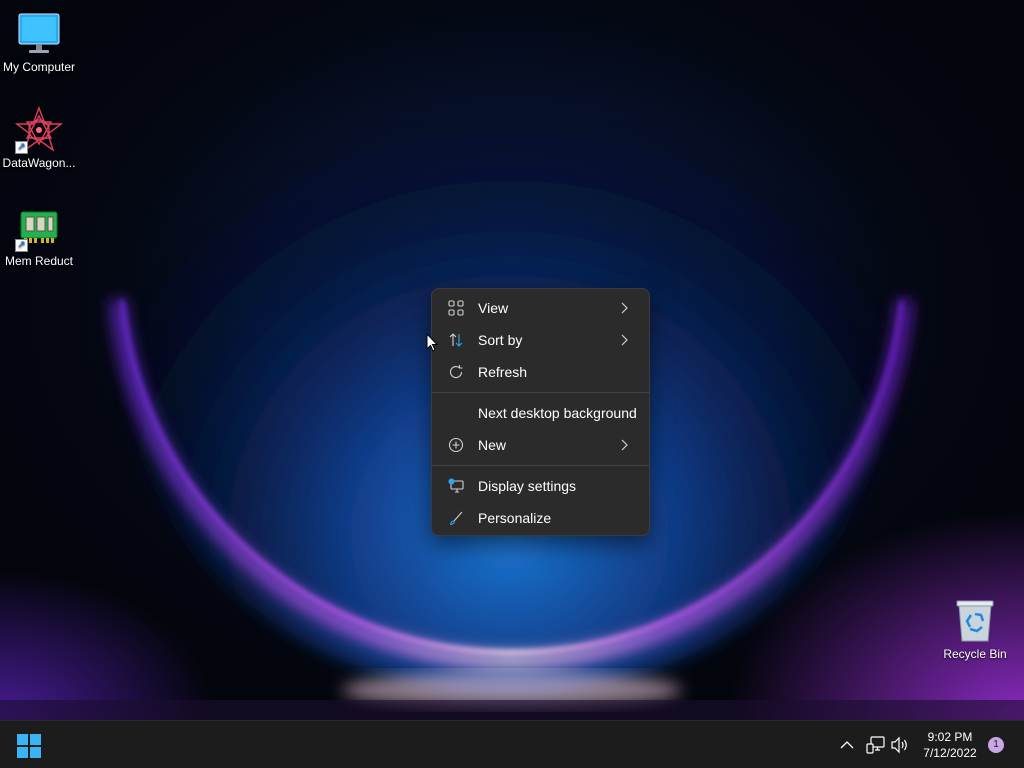 Image resolution: width=1024 pixels, height=768 pixels. I want to click on menu-item-label: New, so click(492, 445).